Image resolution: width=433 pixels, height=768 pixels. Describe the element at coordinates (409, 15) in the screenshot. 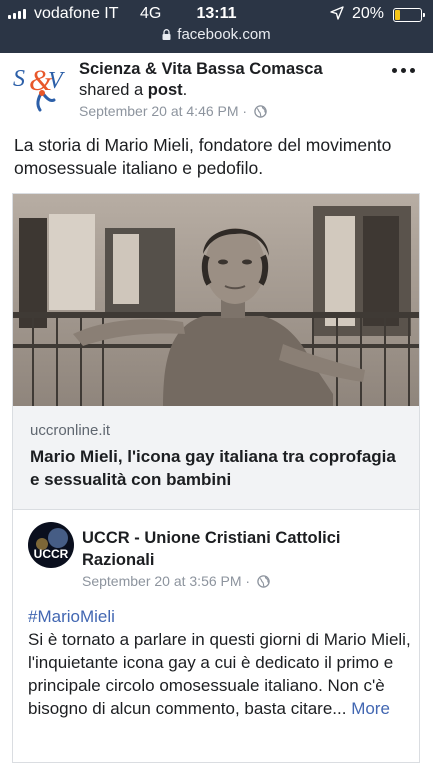

I see `battery-icon` at that location.